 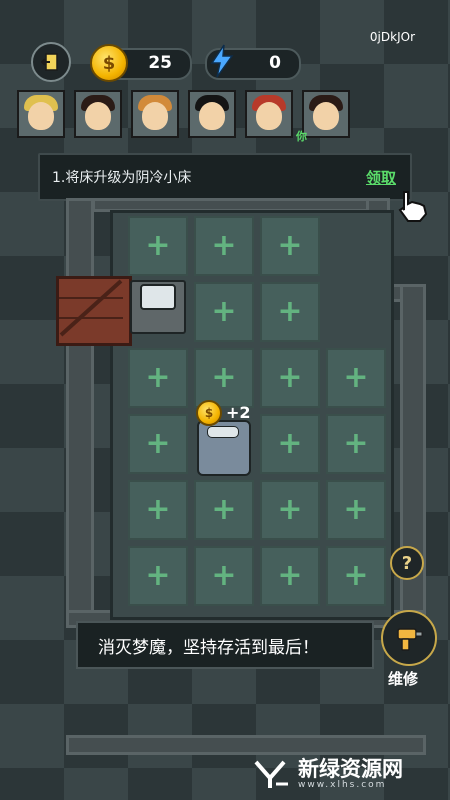 I want to click on energy-counter: 0, so click(x=253, y=62).